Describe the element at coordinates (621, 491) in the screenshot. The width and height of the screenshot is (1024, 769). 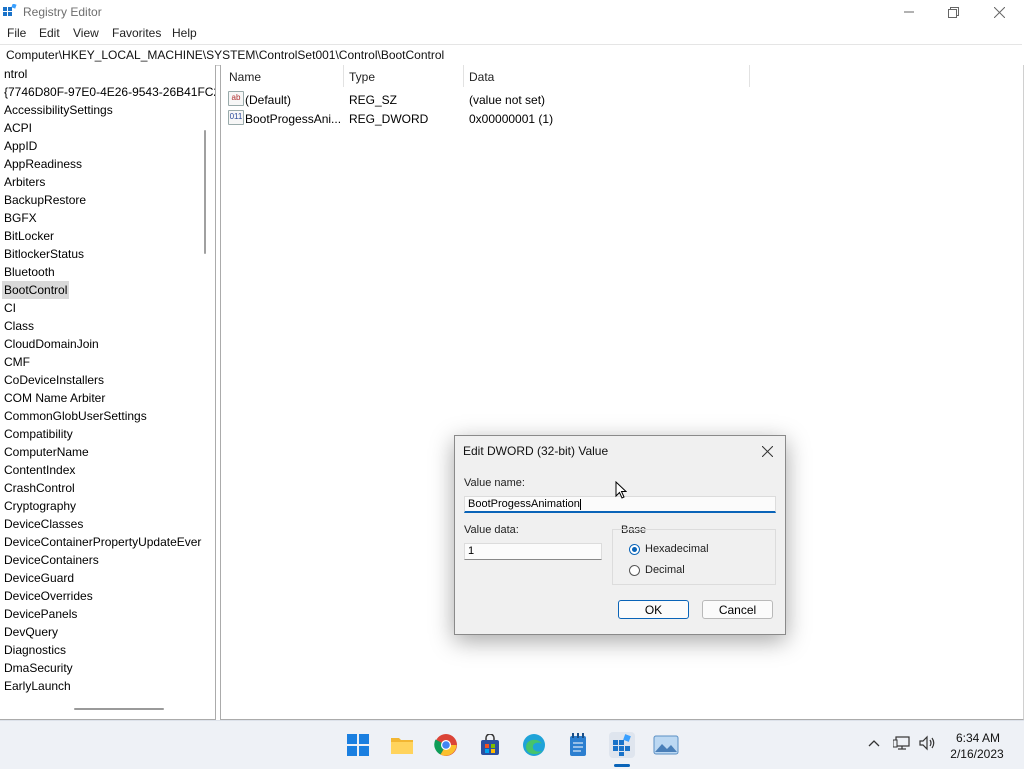
I see `mouse-pointer-icon` at that location.